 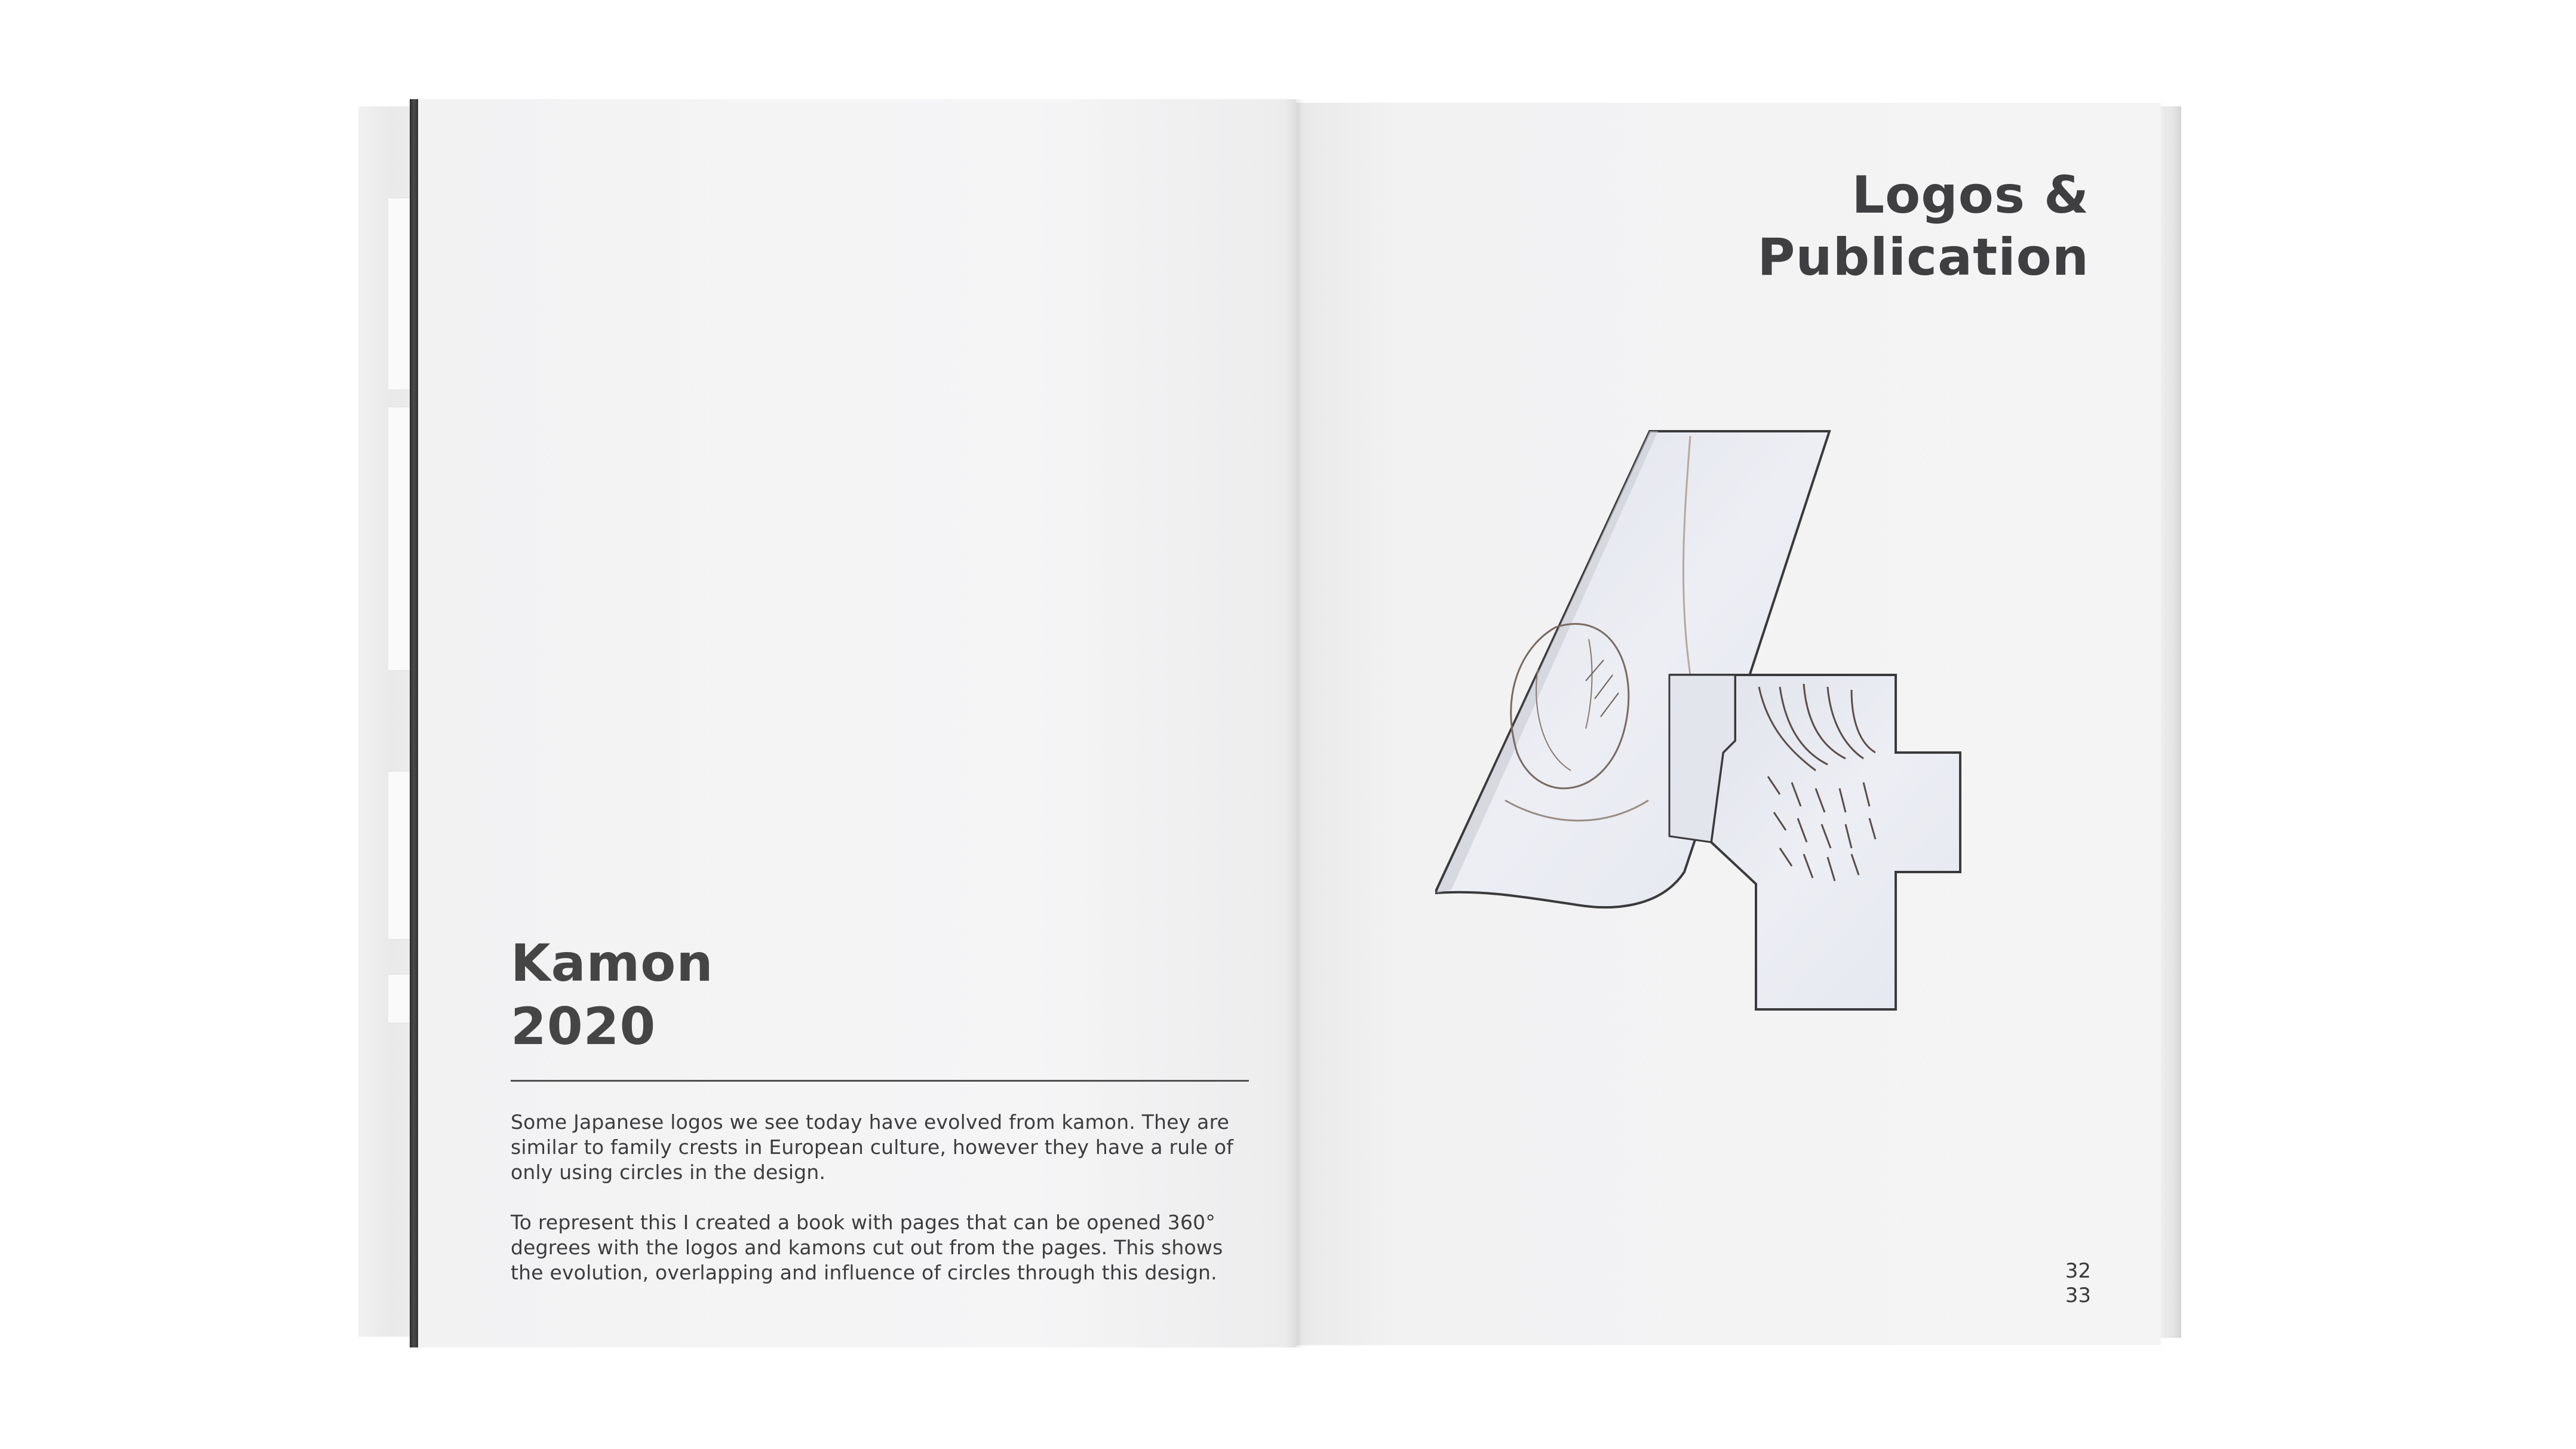 I want to click on right-page-title: Logos & Publication, so click(x=1923, y=226).